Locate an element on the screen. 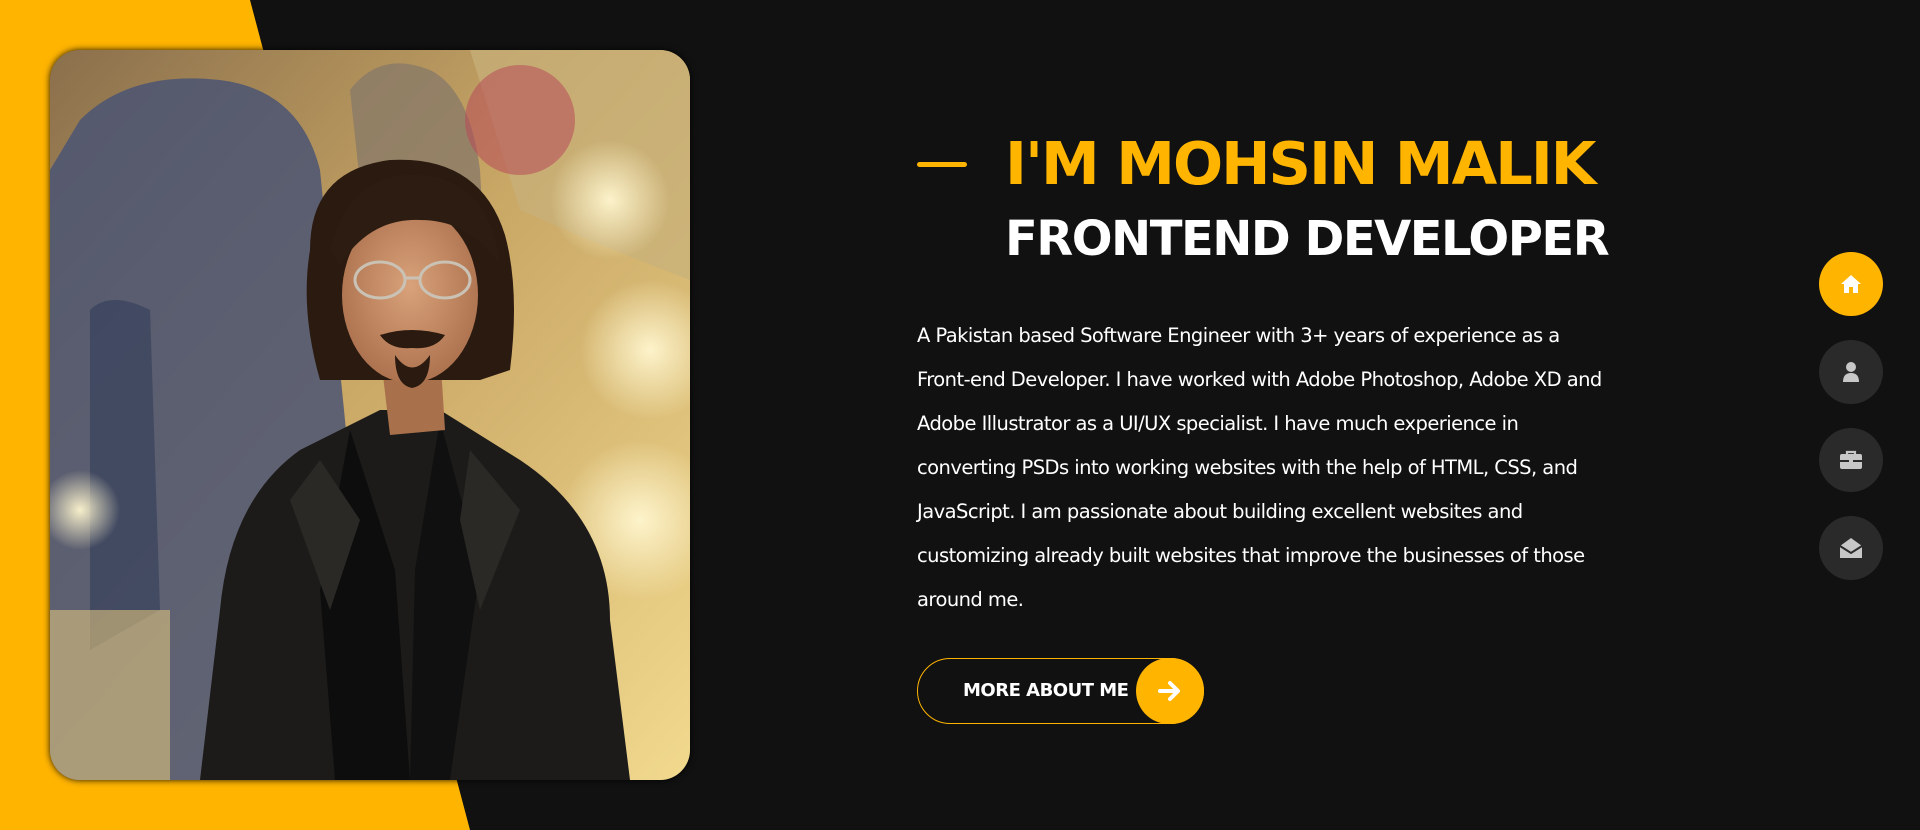 This screenshot has width=1920, height=830. side-navigation is located at coordinates (1851, 428).